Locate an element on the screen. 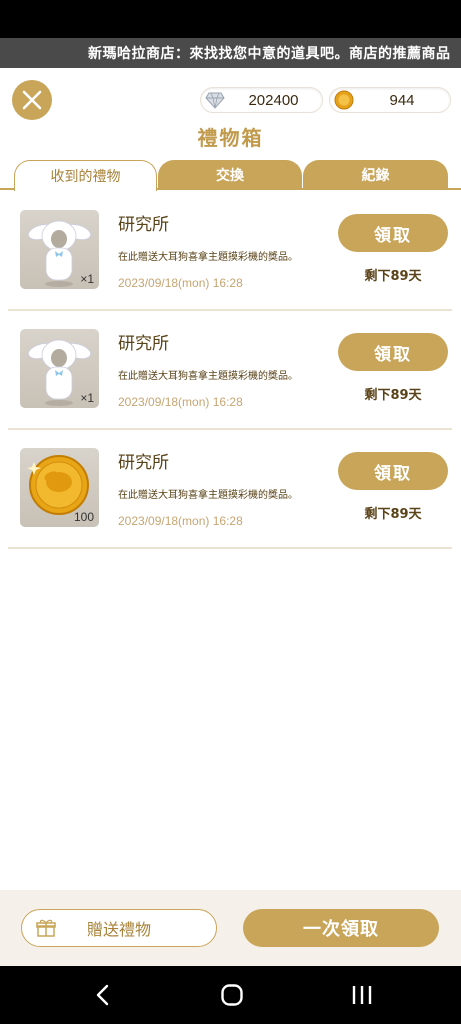 The image size is (461, 1024). system-nav-bar is located at coordinates (230, 995).